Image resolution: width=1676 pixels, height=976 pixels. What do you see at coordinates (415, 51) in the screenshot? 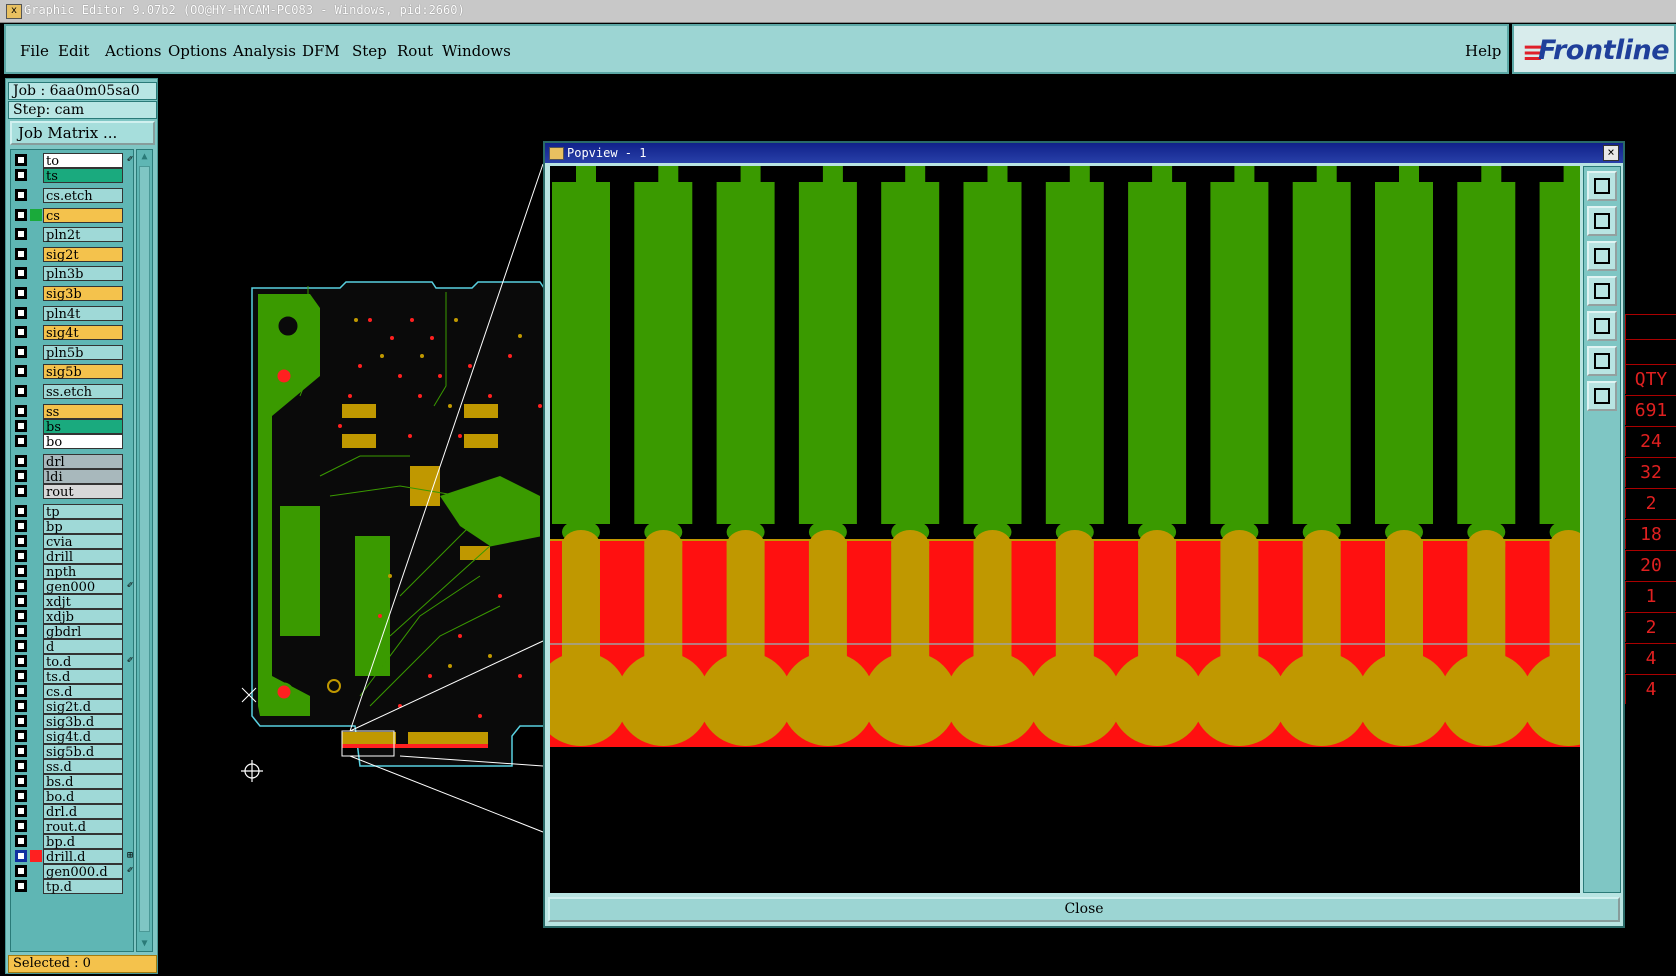
I see `menu-rout: Rout` at bounding box center [415, 51].